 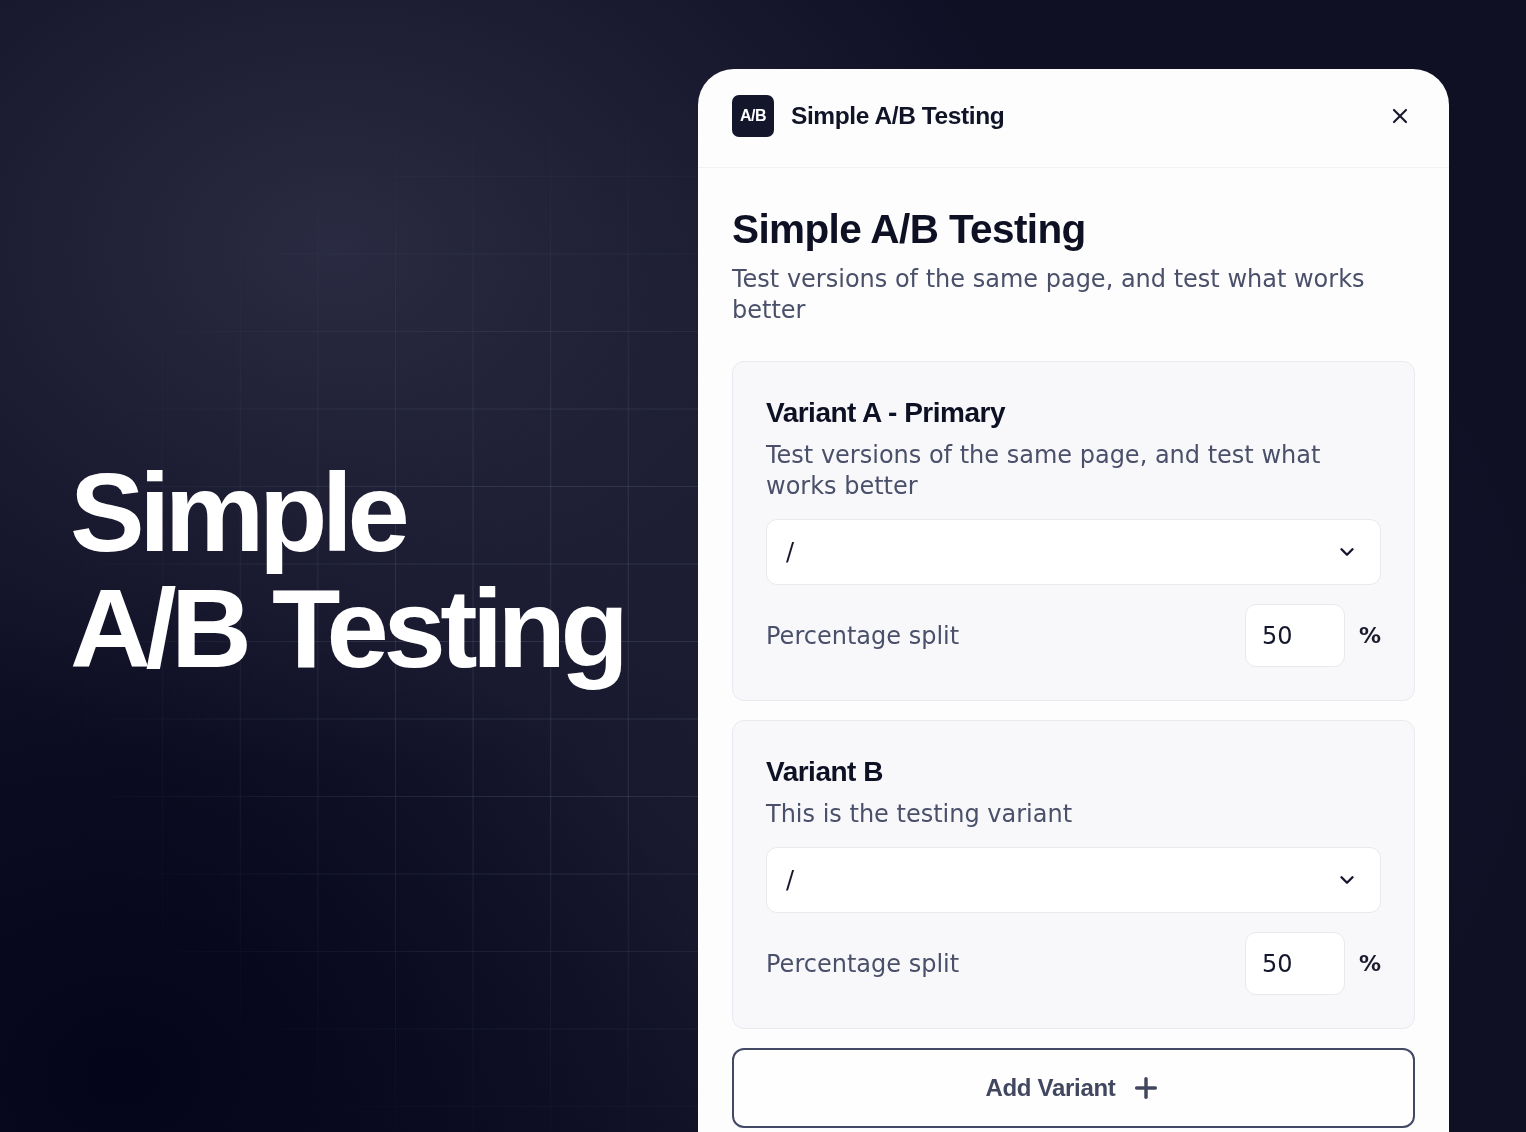 What do you see at coordinates (909, 229) in the screenshot?
I see `page-heading: Simple A/B Testing` at bounding box center [909, 229].